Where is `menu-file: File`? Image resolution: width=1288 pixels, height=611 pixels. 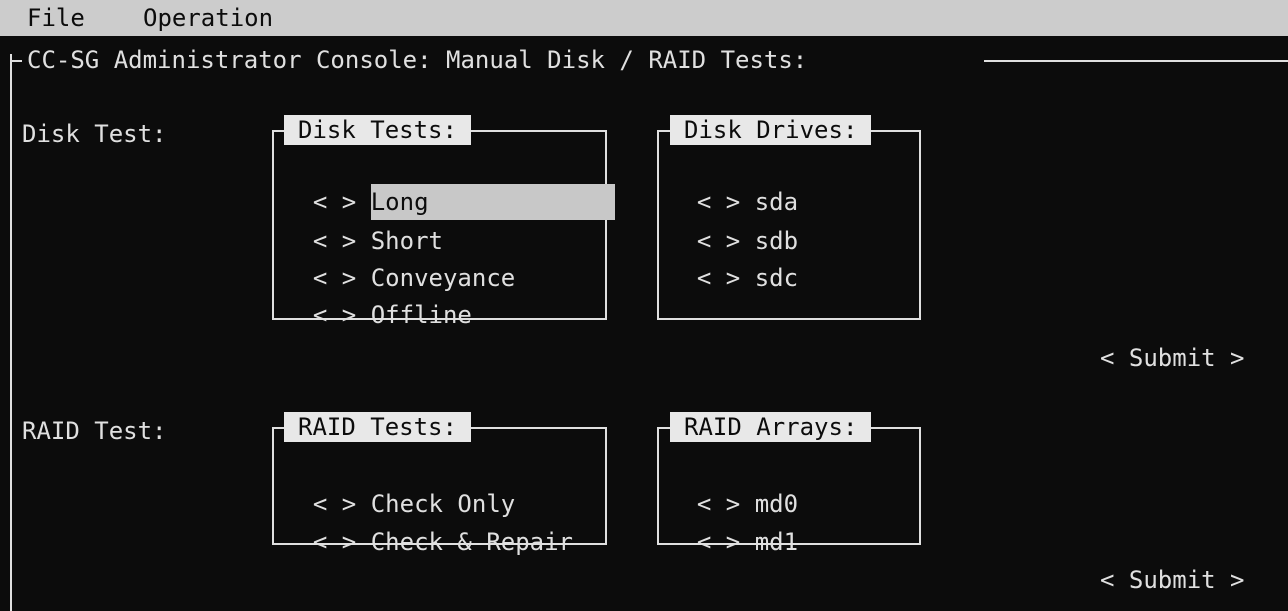
menu-file: File is located at coordinates (56, 18).